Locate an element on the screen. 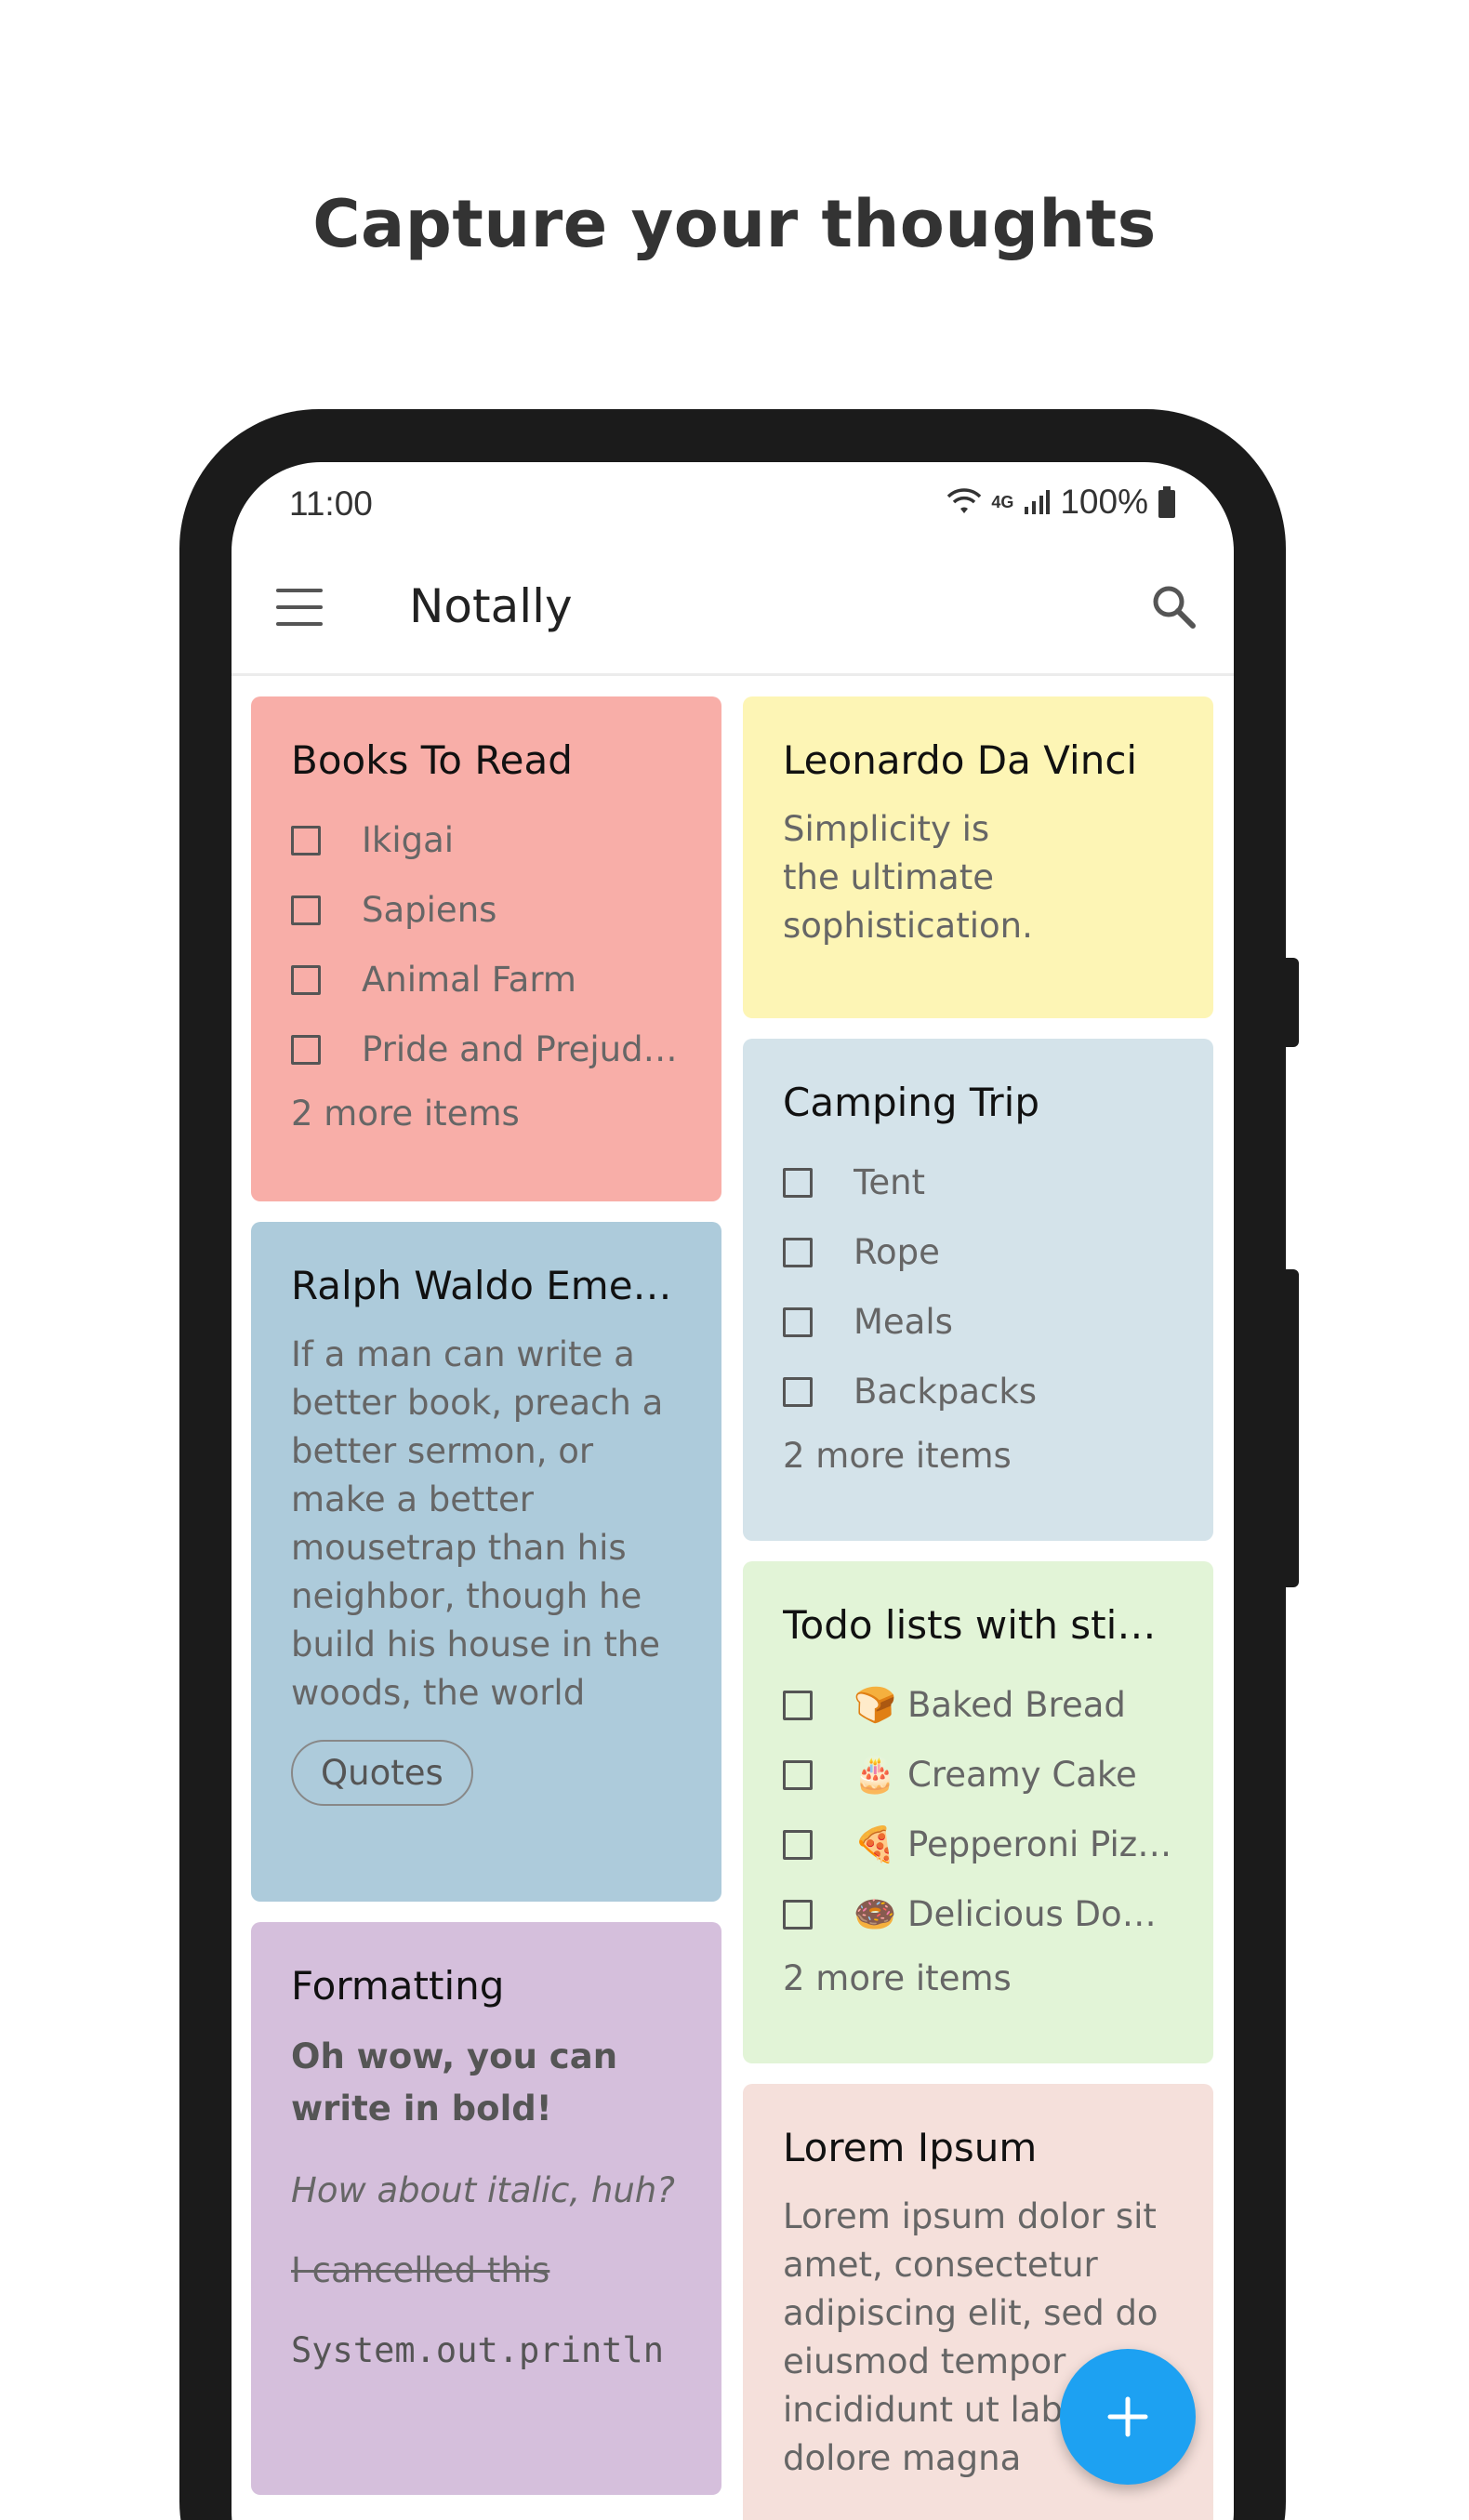  checklist-item: Animal Farm is located at coordinates (487, 980).